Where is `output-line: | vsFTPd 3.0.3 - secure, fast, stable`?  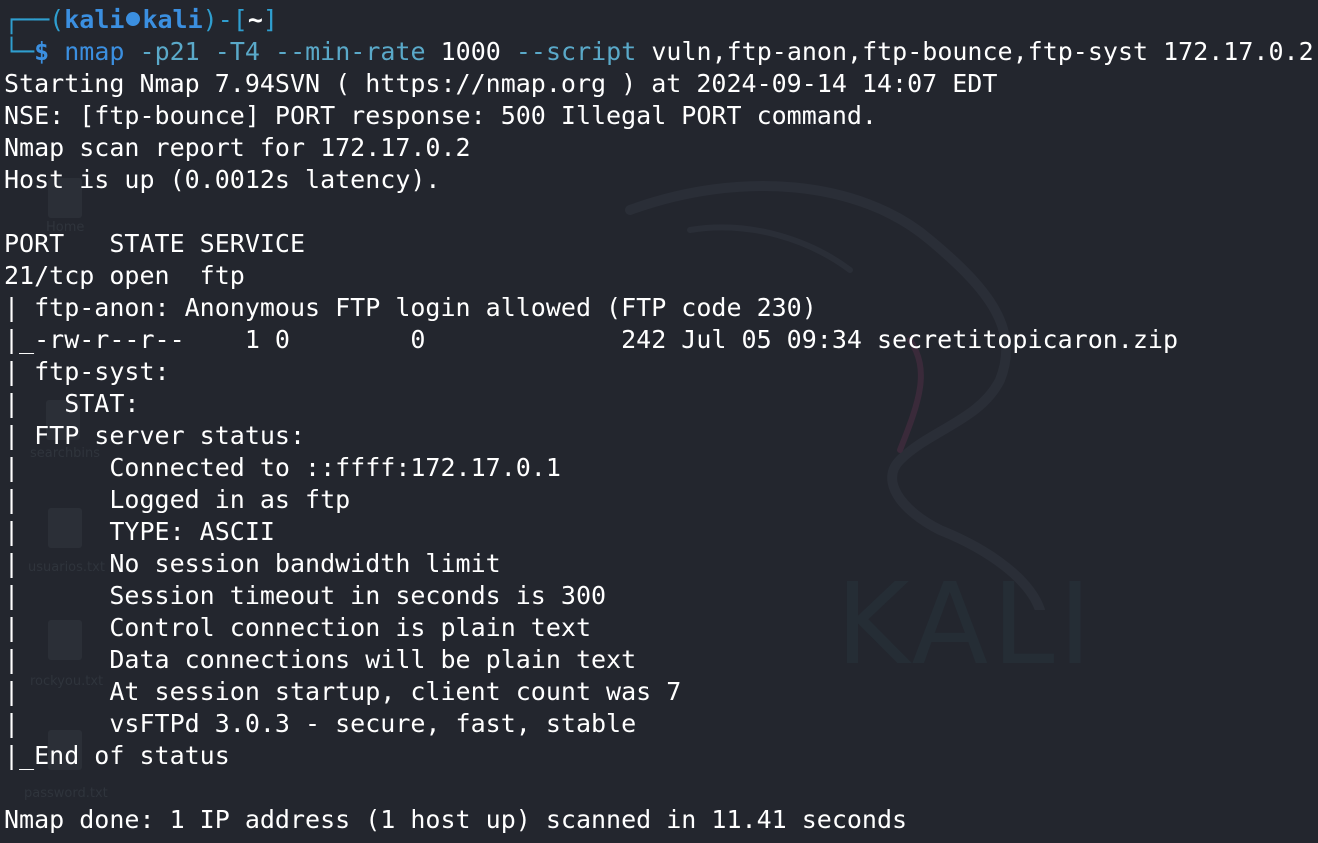
output-line: | vsFTPd 3.0.3 - secure, fast, stable is located at coordinates (320, 723).